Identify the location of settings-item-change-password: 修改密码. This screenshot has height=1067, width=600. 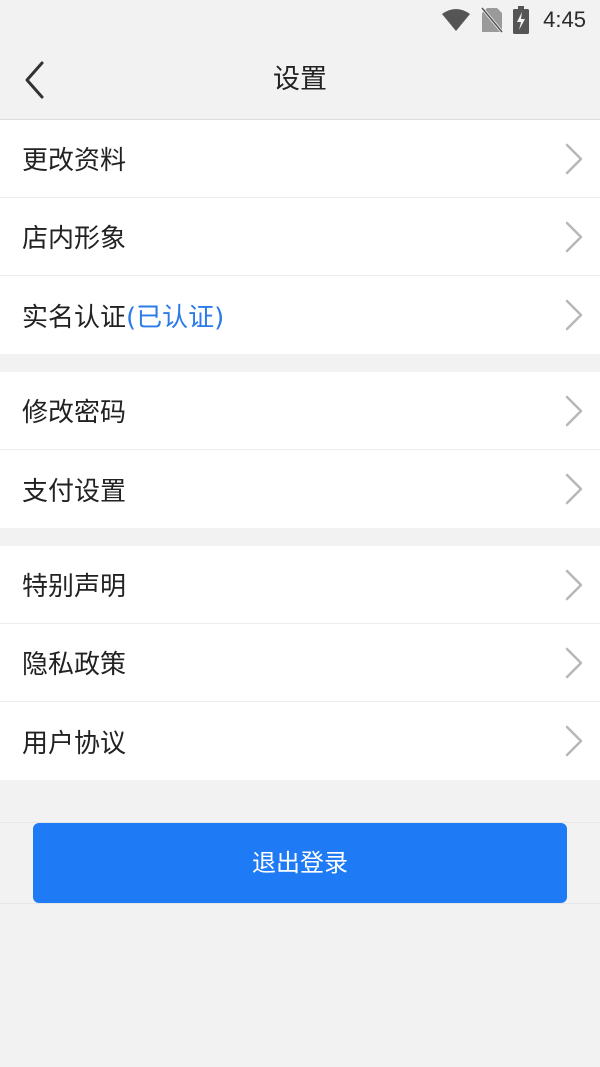
(300, 411).